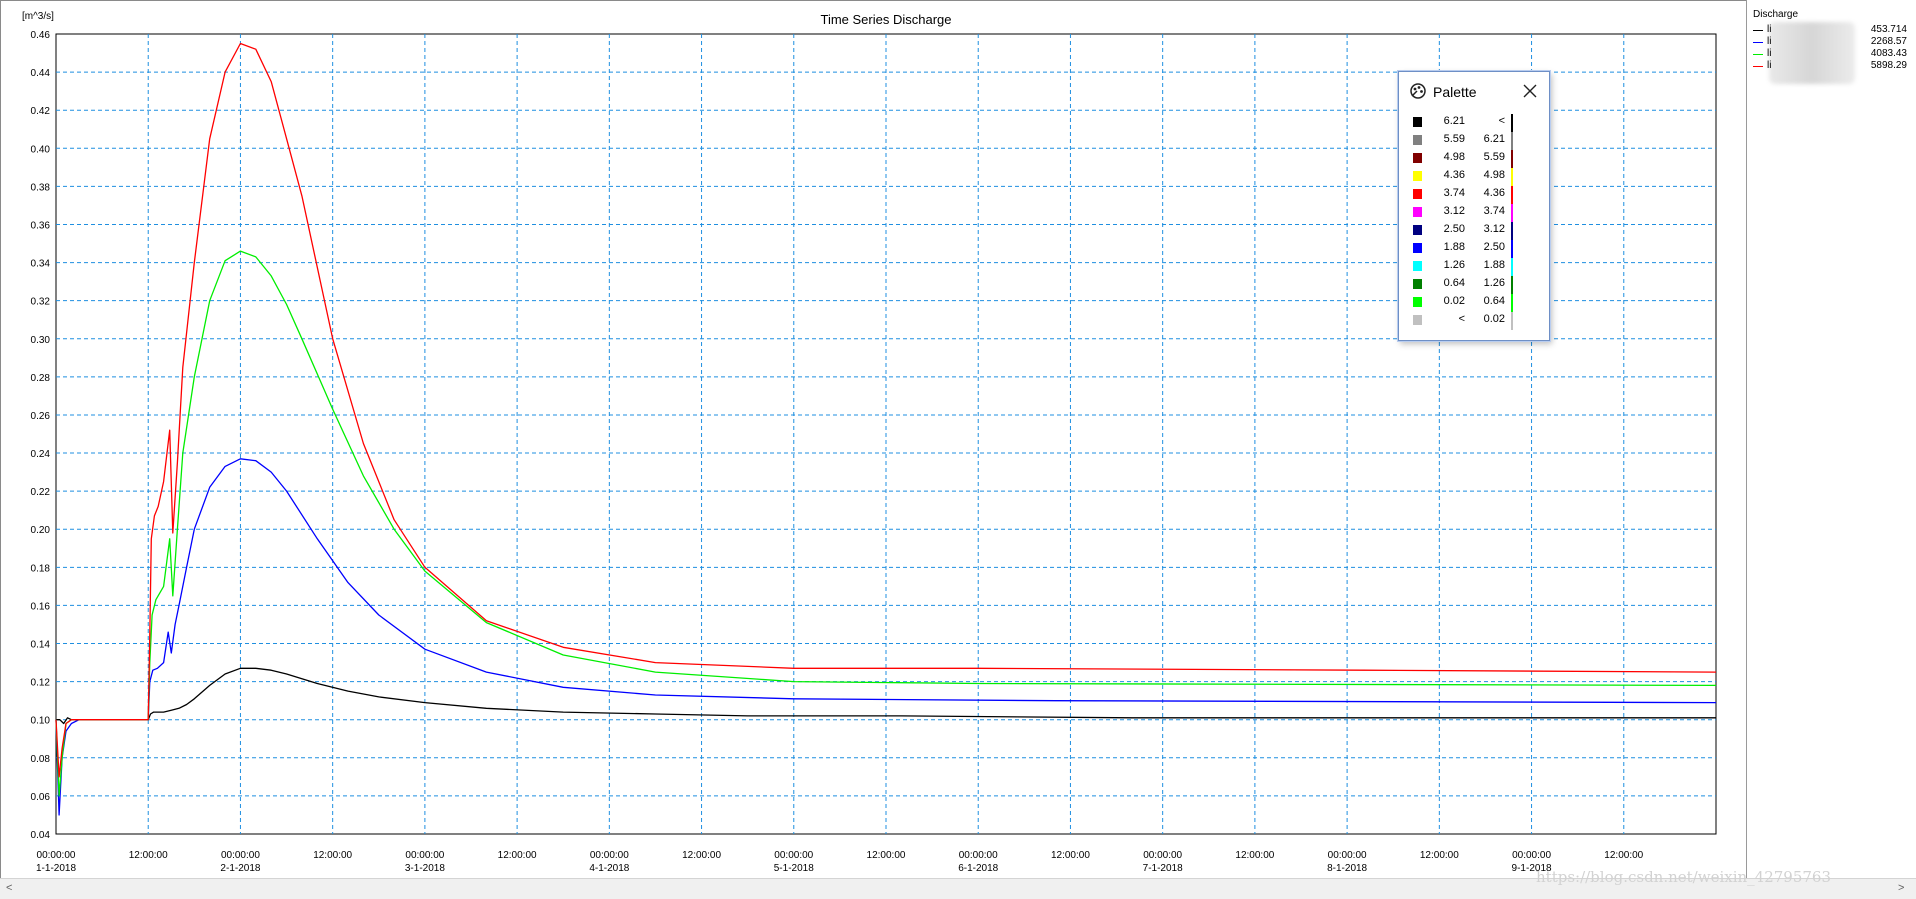 The image size is (1916, 899). I want to click on y-tick-label: 0.20, so click(41, 530).